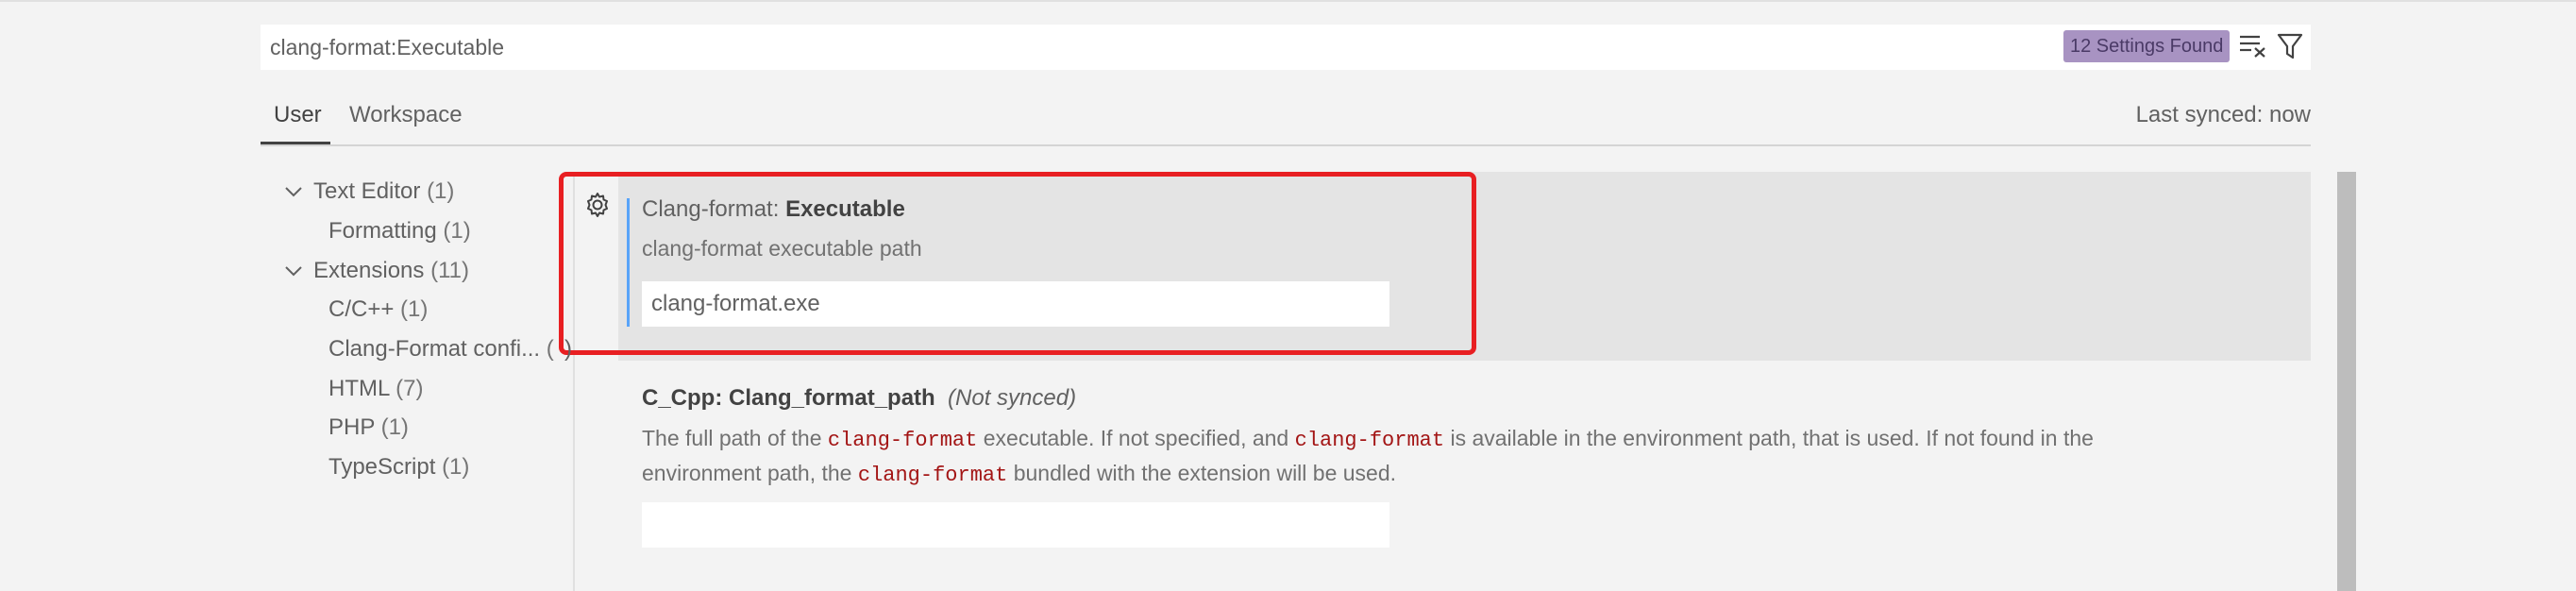 This screenshot has width=2576, height=591. What do you see at coordinates (2347, 381) in the screenshot?
I see `scrollbar` at bounding box center [2347, 381].